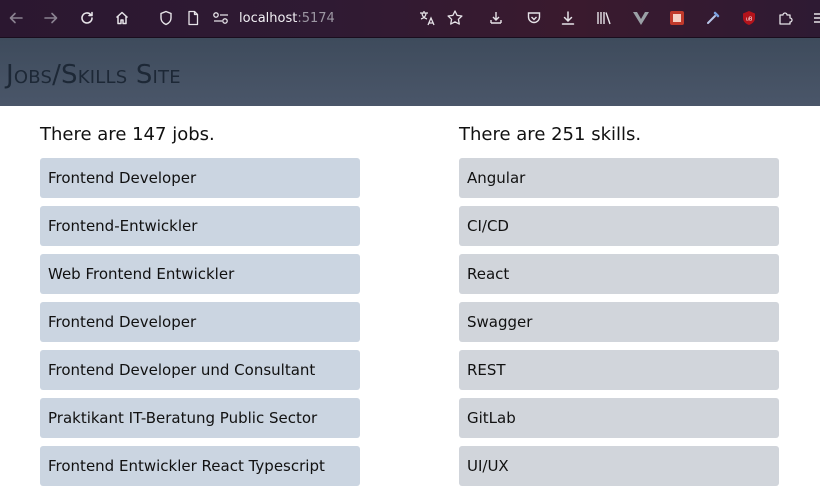 The height and width of the screenshot is (494, 820). What do you see at coordinates (619, 418) in the screenshot?
I see `skill-card: GitLab` at bounding box center [619, 418].